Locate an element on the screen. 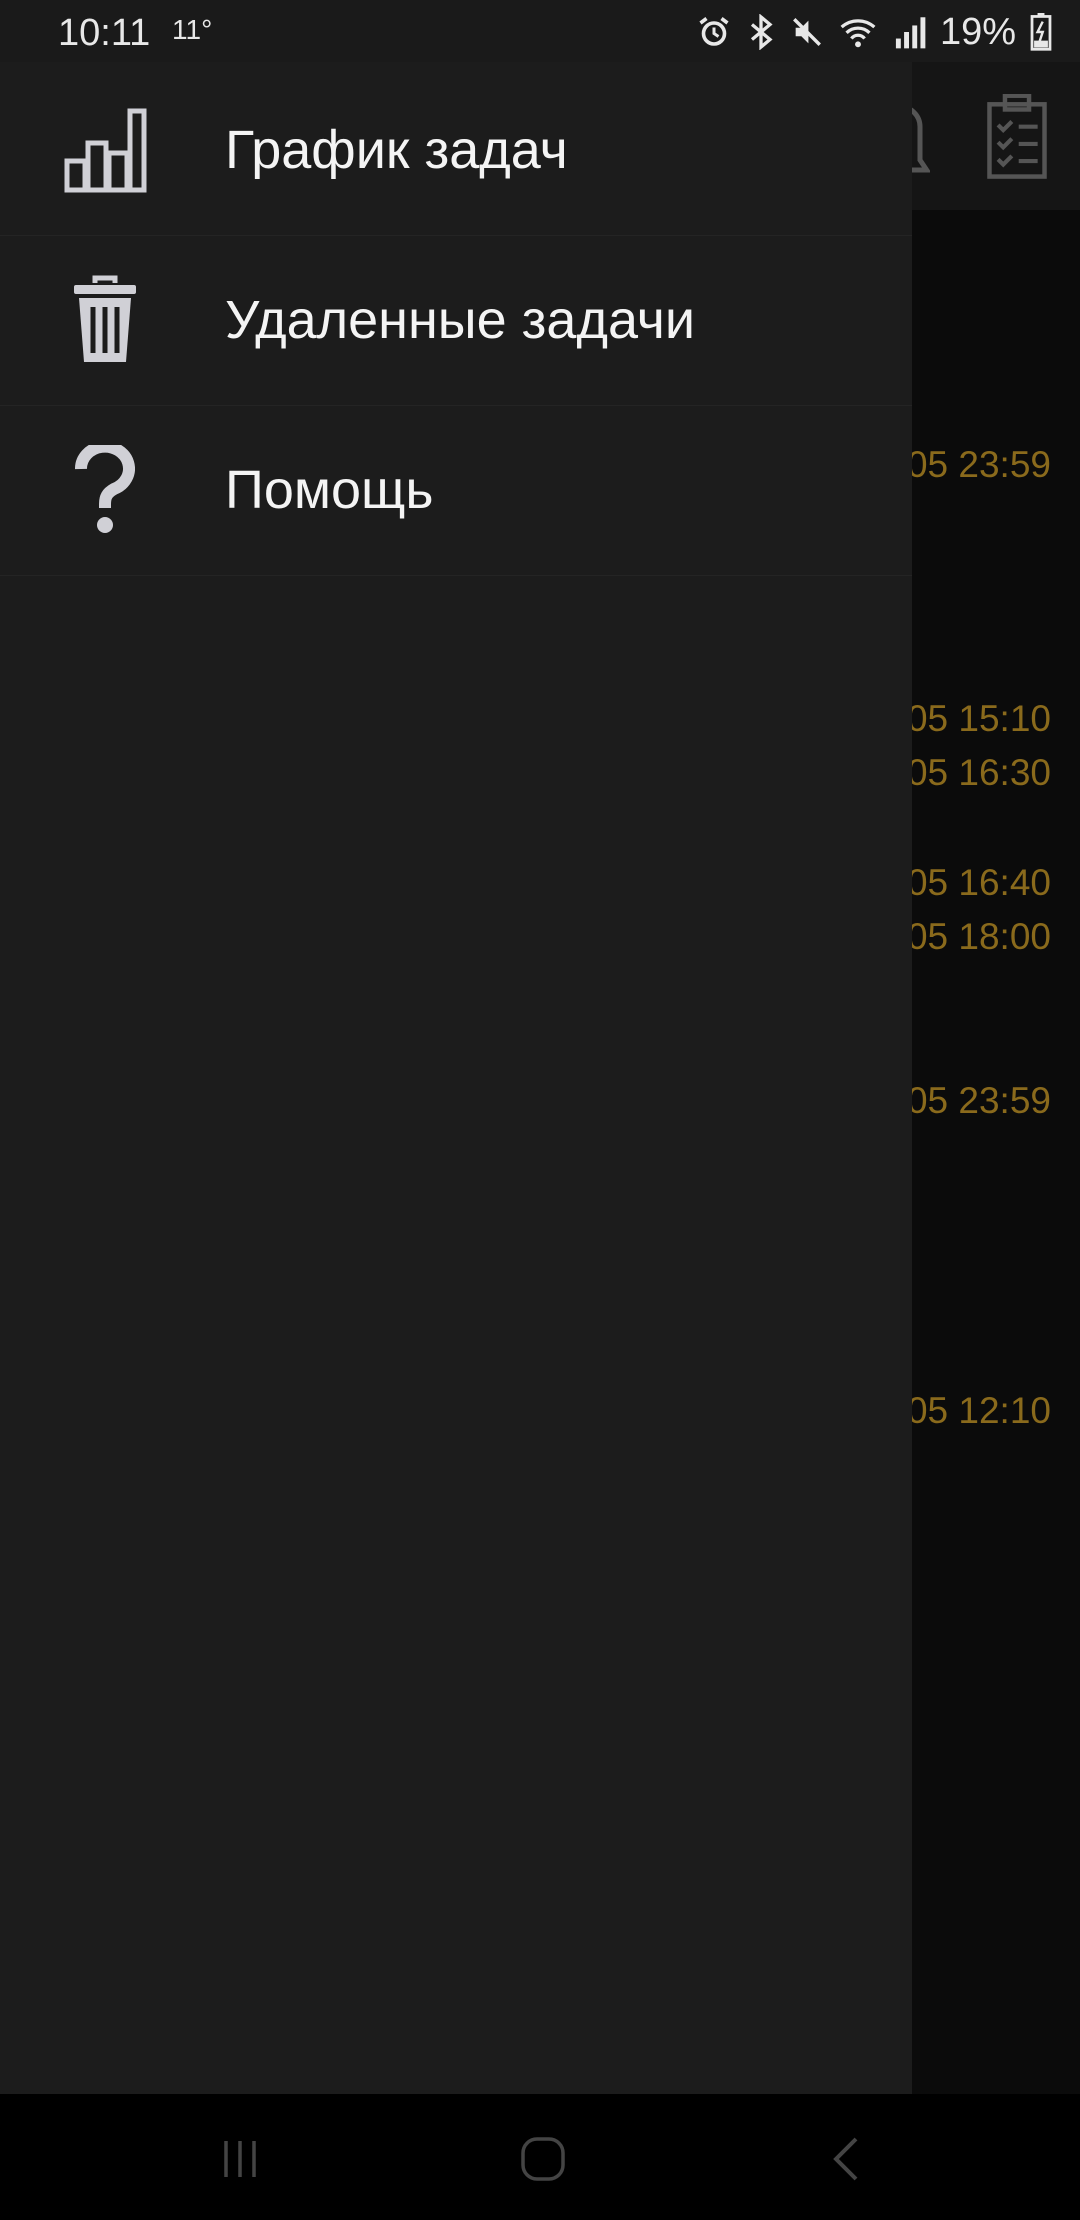 The image size is (1080, 2220). drawer-item-deleted-tasks: Удаленные задачи is located at coordinates (456, 320).